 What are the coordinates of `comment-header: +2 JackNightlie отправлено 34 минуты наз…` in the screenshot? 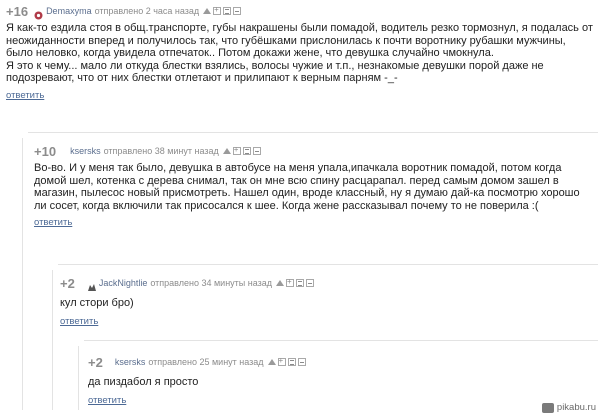 It's located at (325, 283).